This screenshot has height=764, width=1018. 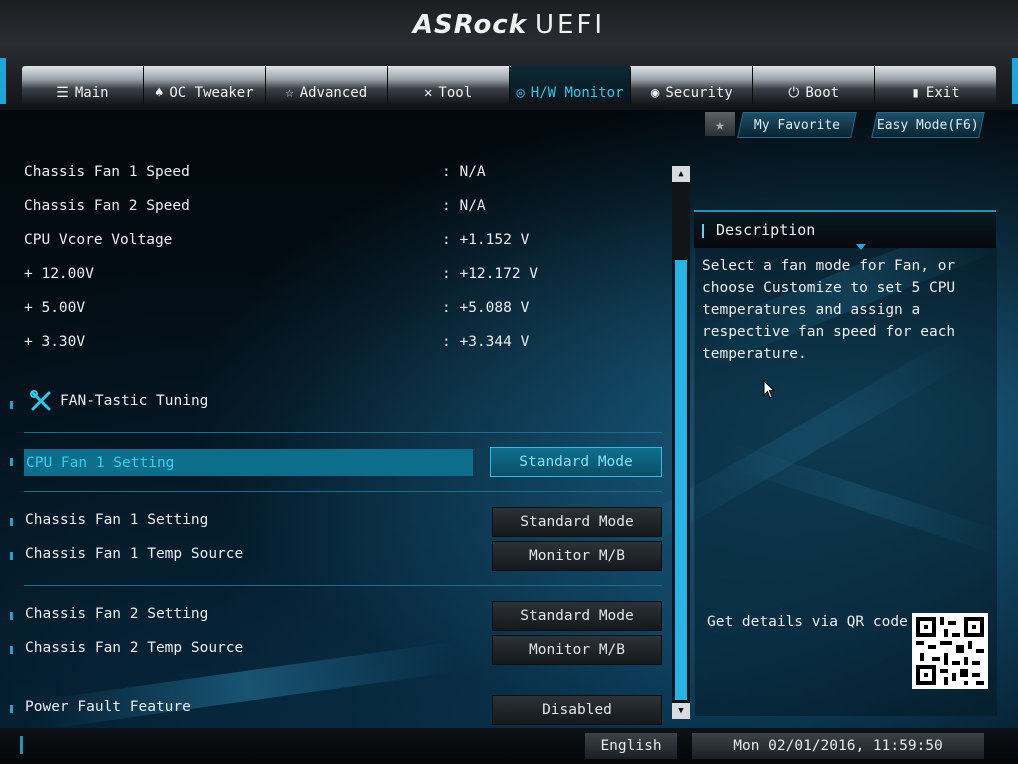 What do you see at coordinates (117, 520) in the screenshot?
I see `chassis-fan1-setting-label: Chassis Fan 1 Setting` at bounding box center [117, 520].